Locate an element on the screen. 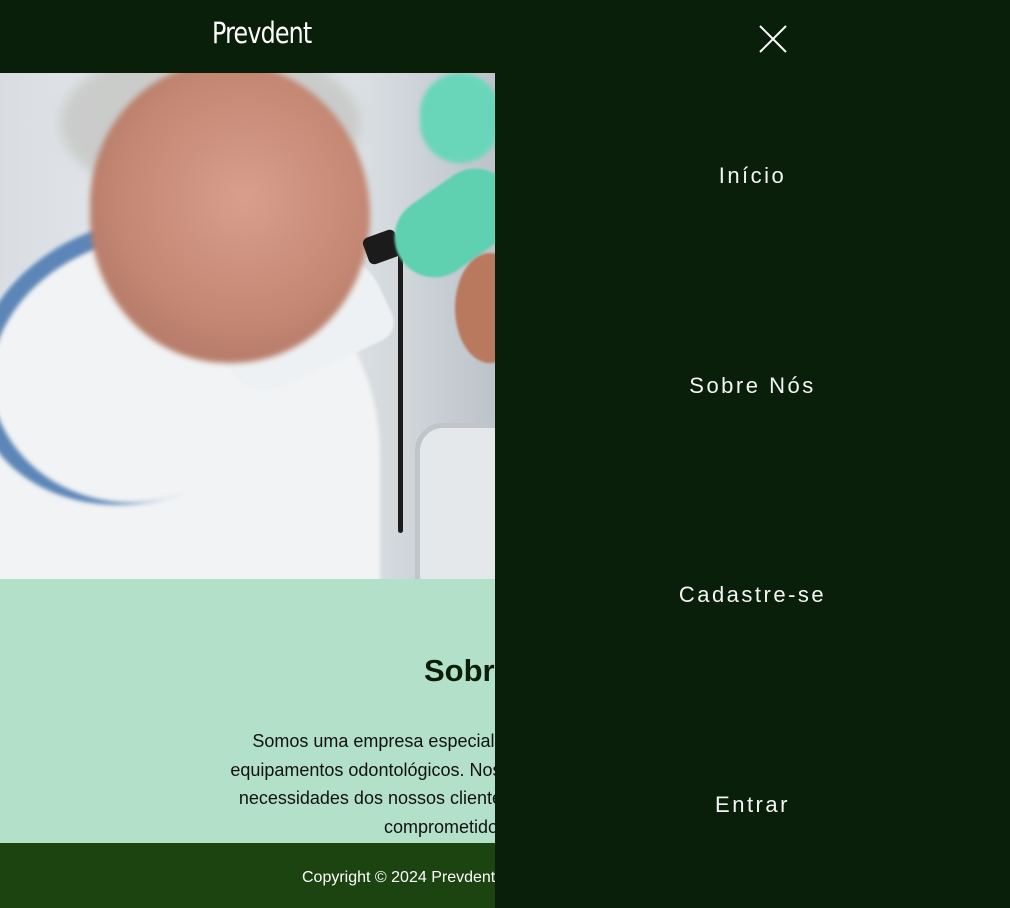  nav-item-sobre-nos: Sobre Nós is located at coordinates (752, 386).